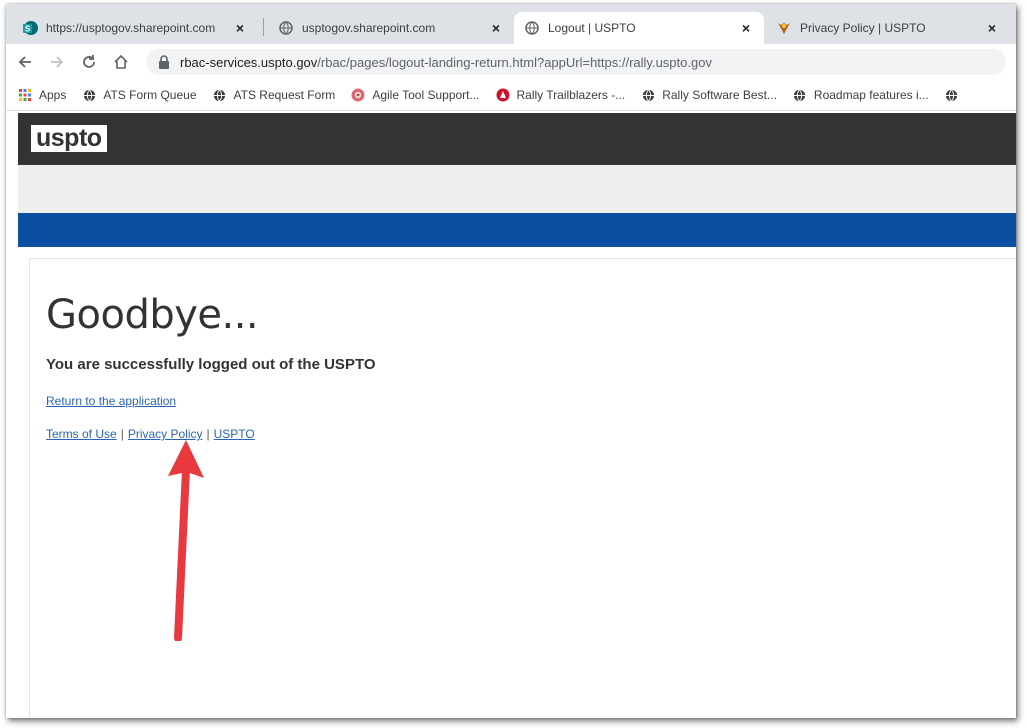 The height and width of the screenshot is (728, 1027). I want to click on tab-separator, so click(263, 27).